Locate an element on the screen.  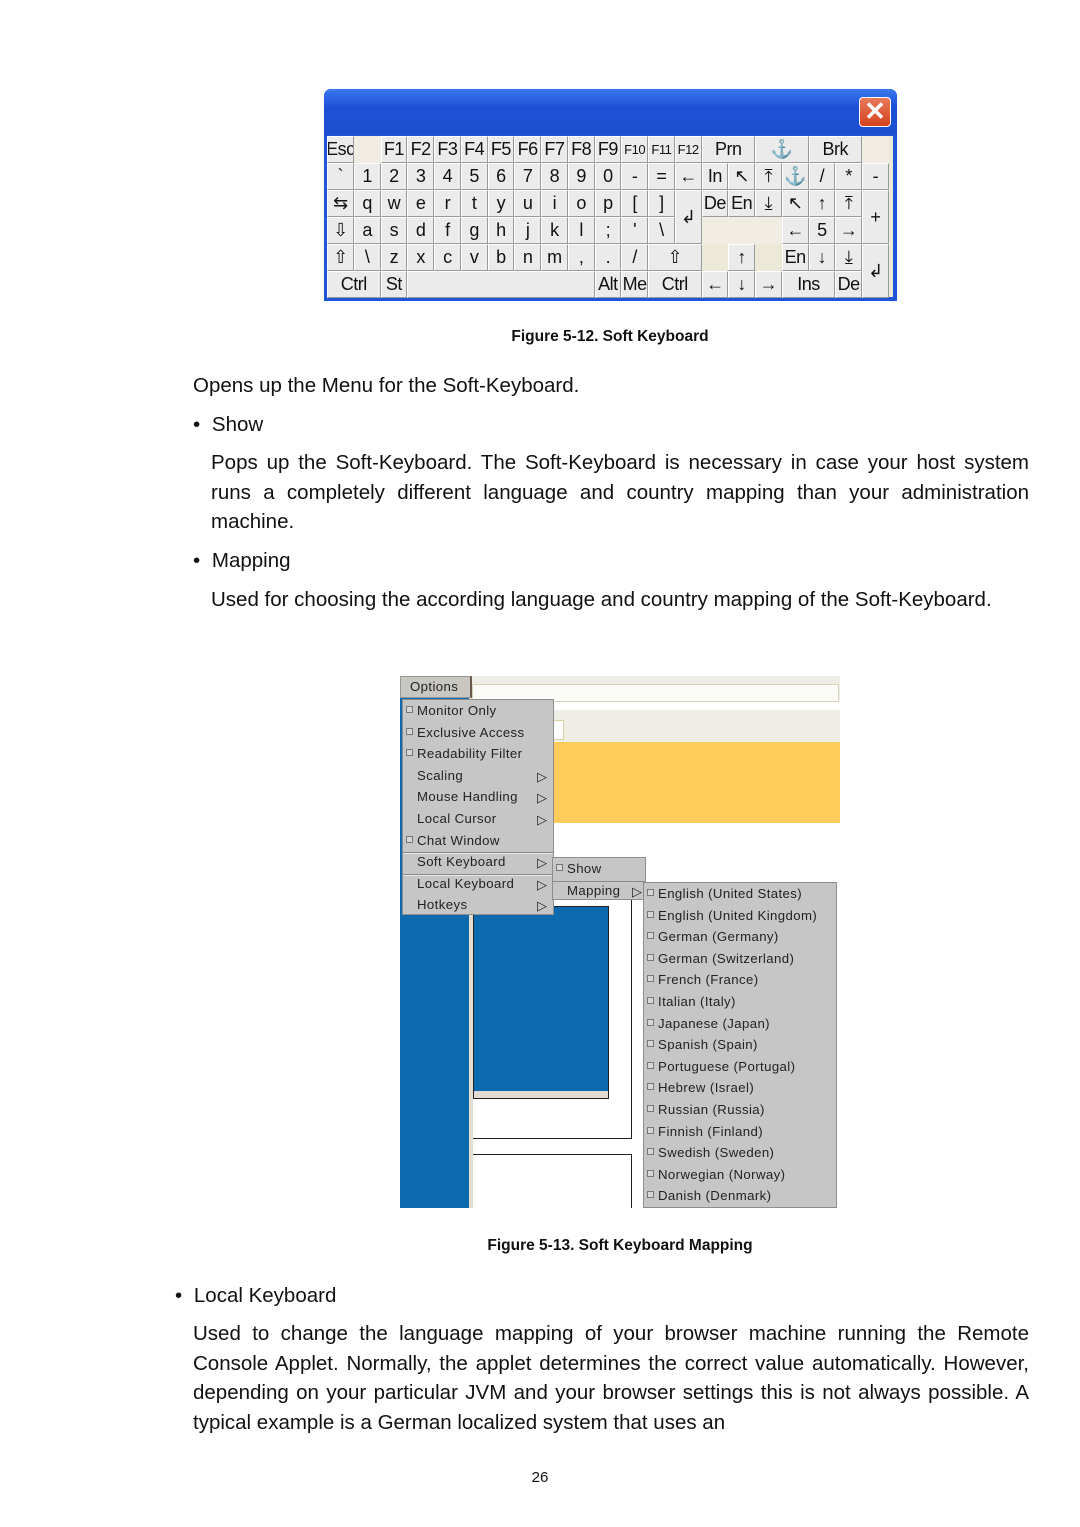
key-sym15: ↓ is located at coordinates (822, 257).